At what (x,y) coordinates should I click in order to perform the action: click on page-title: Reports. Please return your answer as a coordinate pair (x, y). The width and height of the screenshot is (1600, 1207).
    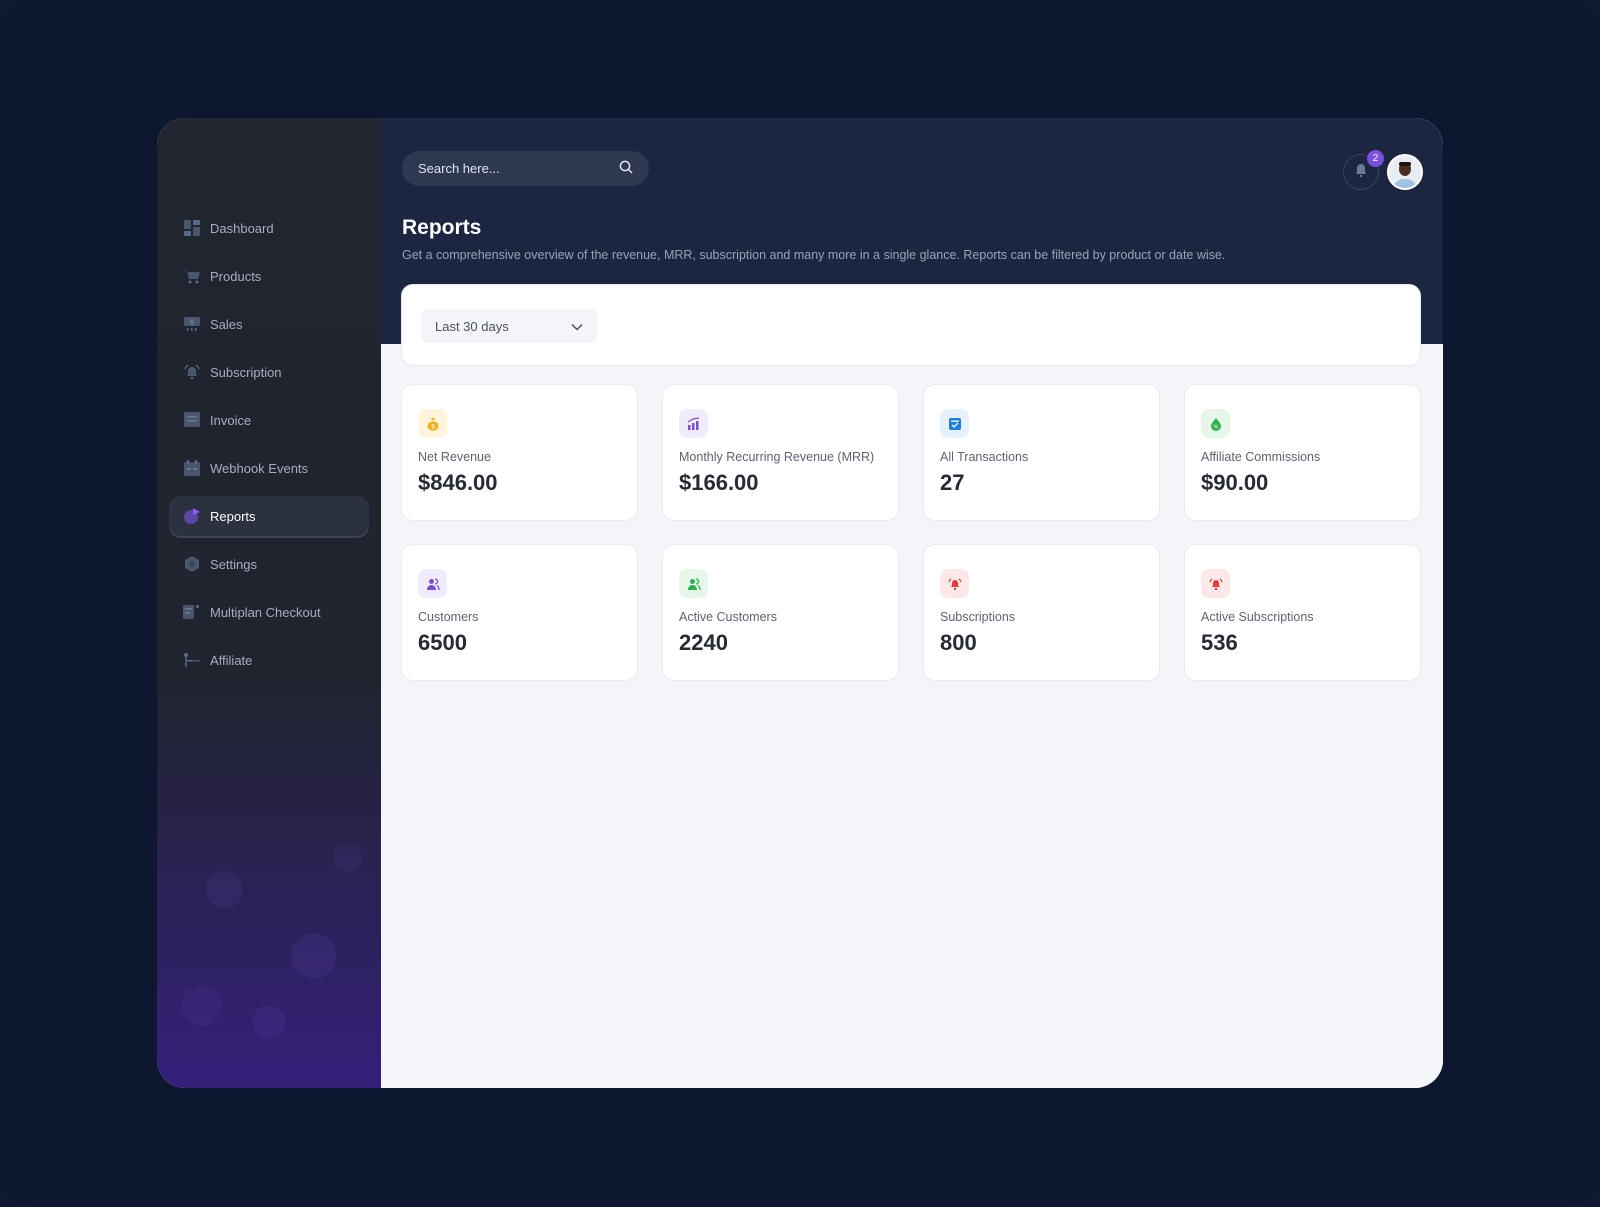
    Looking at the image, I should click on (442, 227).